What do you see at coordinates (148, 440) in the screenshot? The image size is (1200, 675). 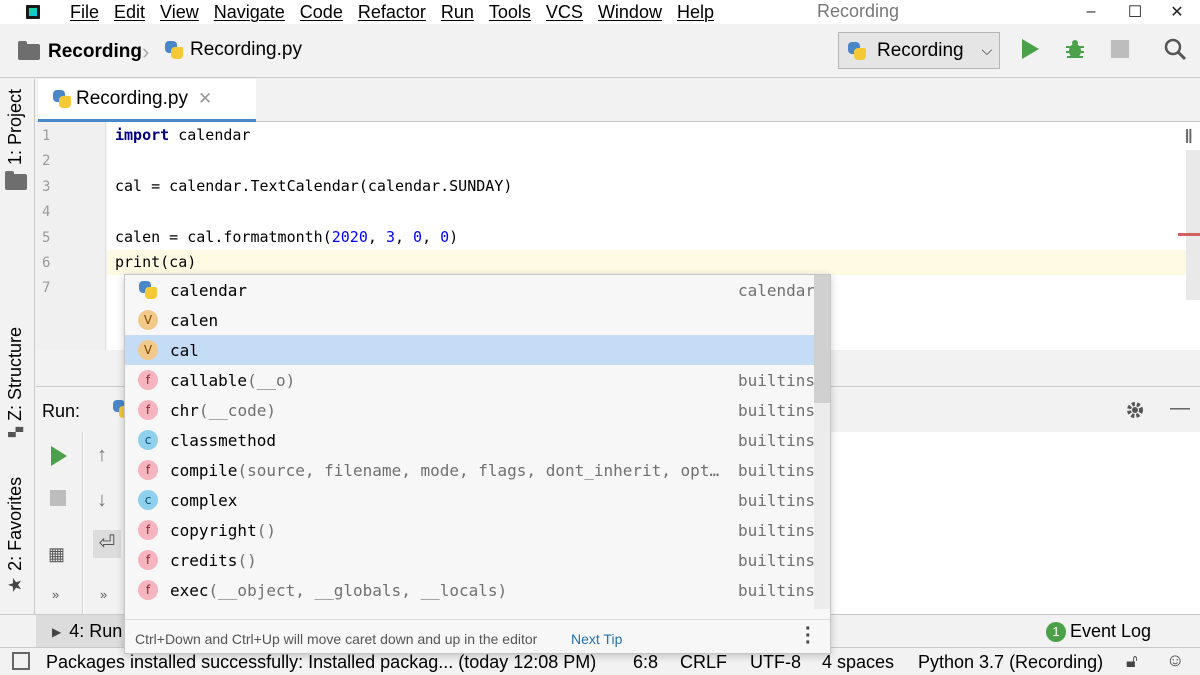 I see `class-icon: c` at bounding box center [148, 440].